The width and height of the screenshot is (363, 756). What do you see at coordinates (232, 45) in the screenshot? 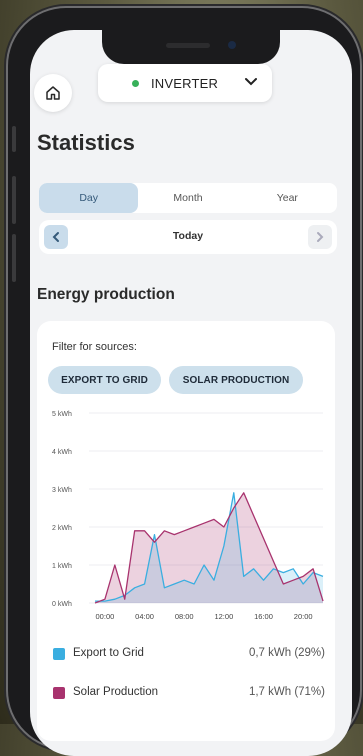
I see `camera` at bounding box center [232, 45].